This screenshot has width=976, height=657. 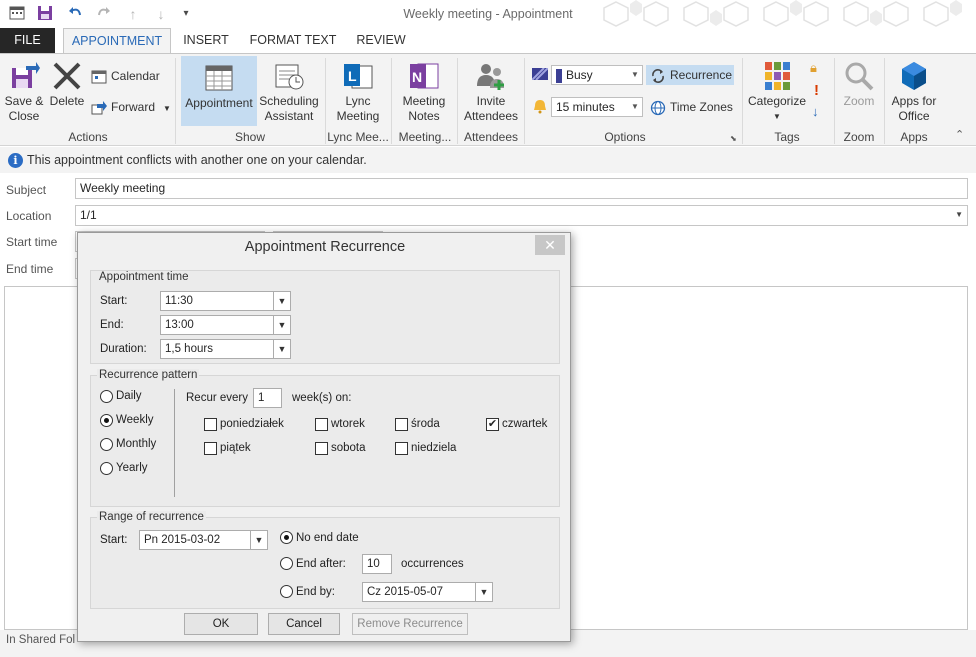 I want to click on end-by-radio, so click(x=286, y=591).